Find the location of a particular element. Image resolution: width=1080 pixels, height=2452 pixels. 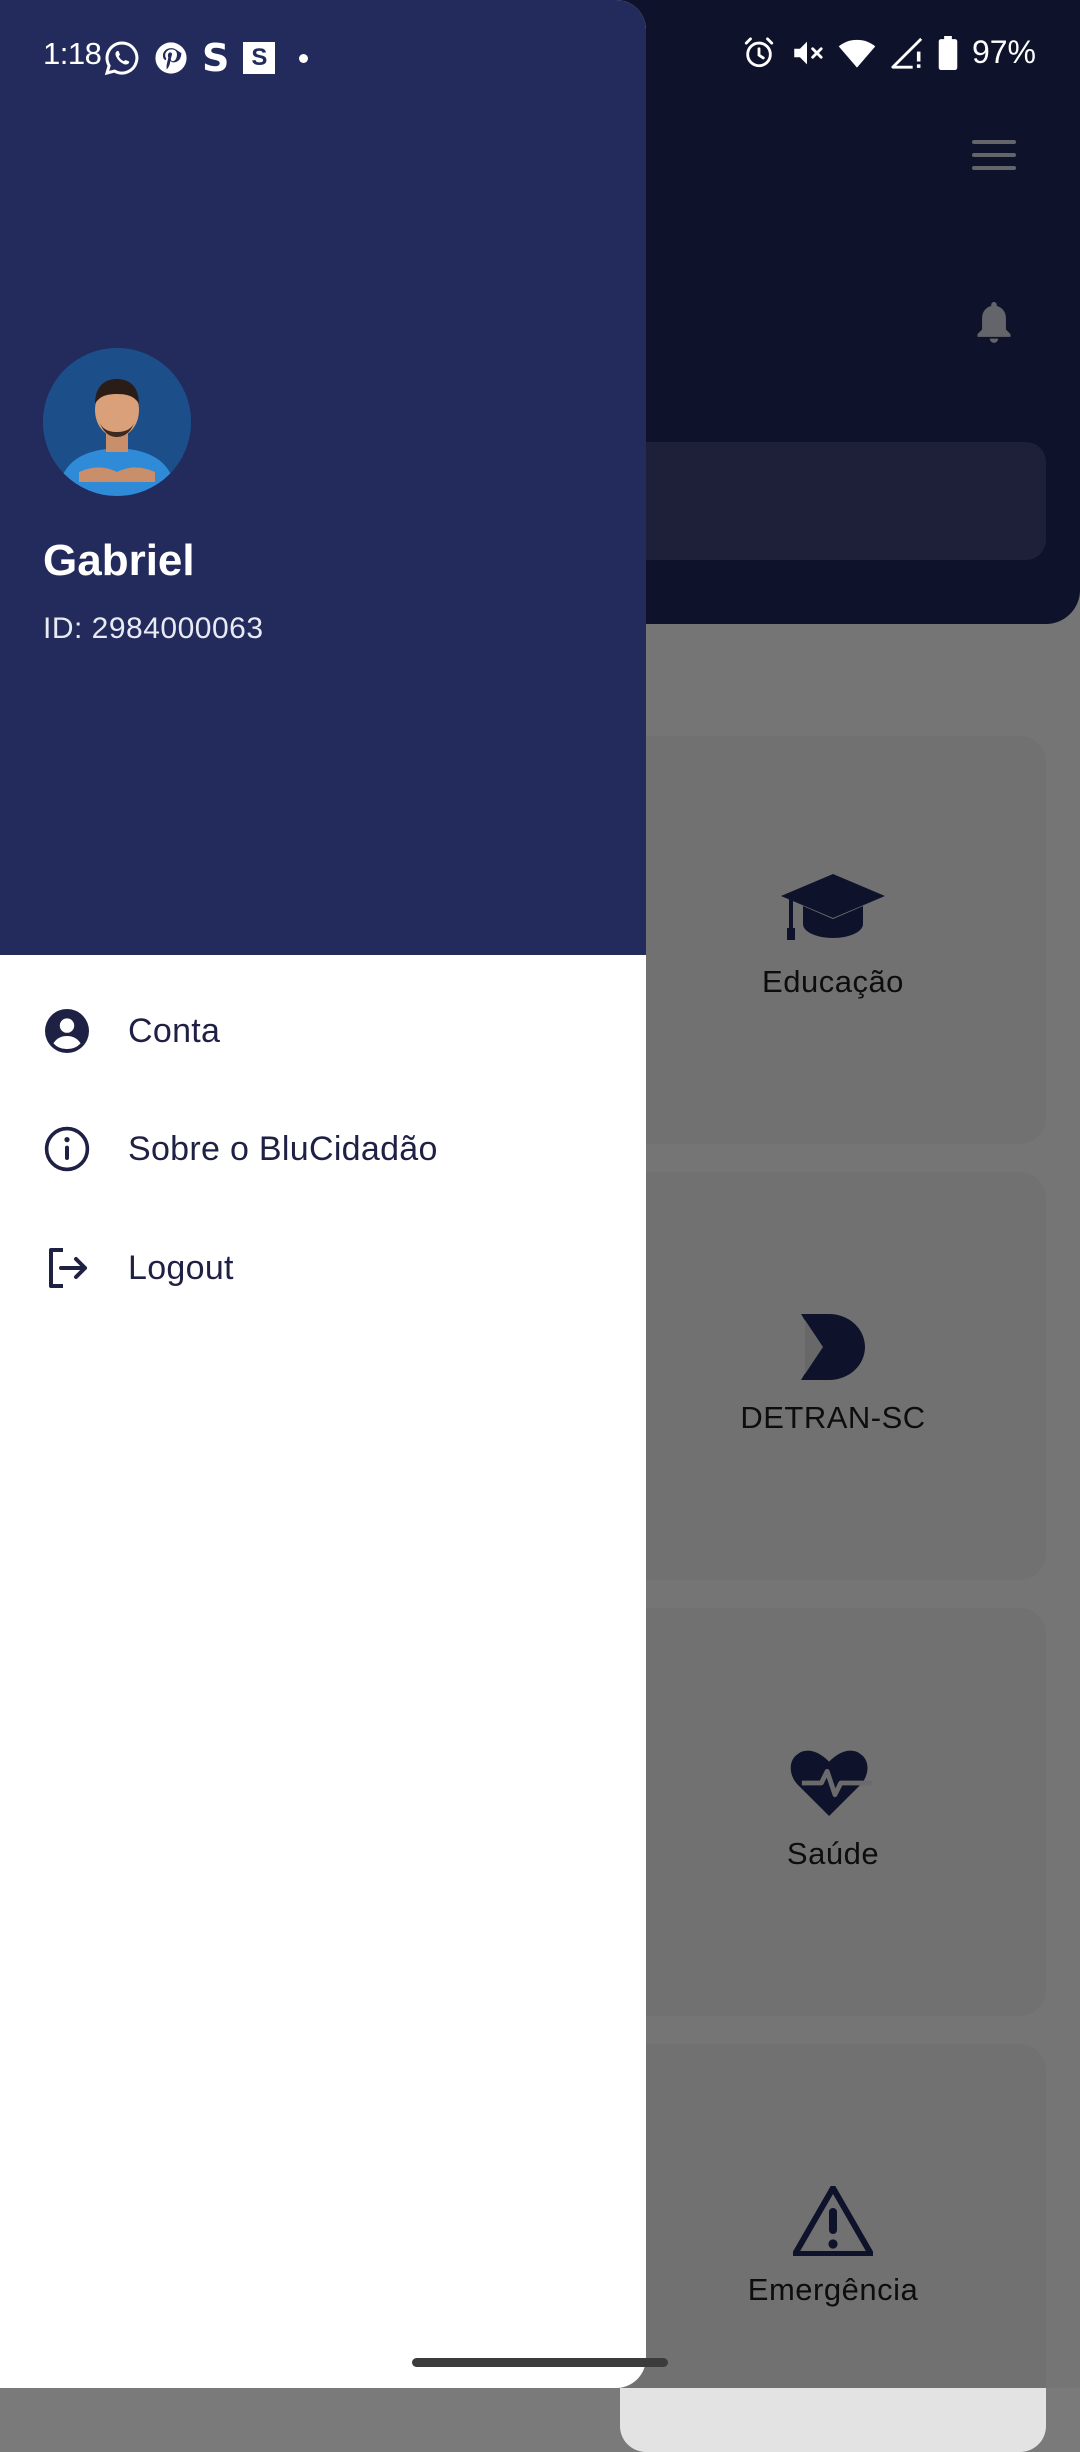

profile-photo is located at coordinates (117, 422).